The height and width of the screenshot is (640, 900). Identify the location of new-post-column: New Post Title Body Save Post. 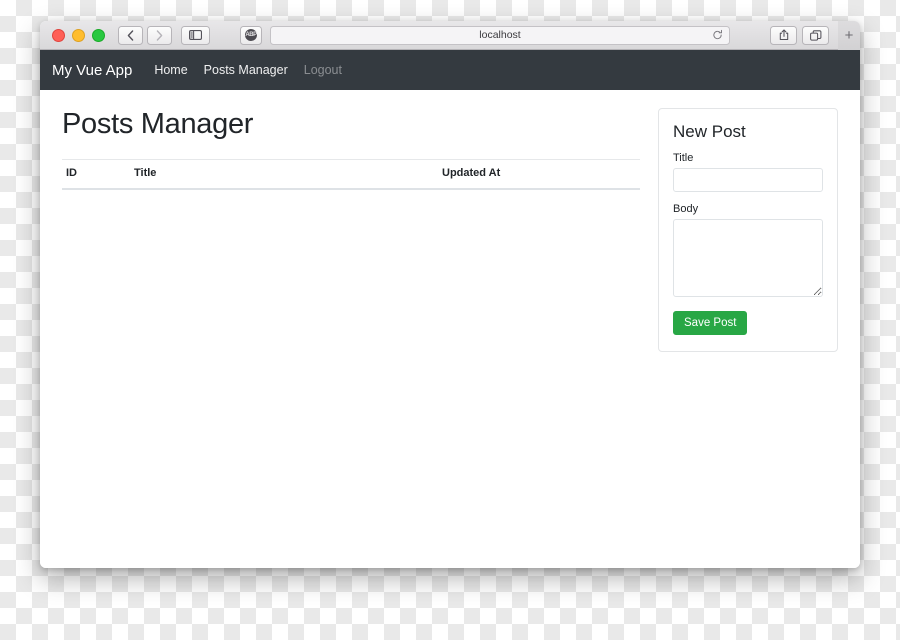
(748, 338).